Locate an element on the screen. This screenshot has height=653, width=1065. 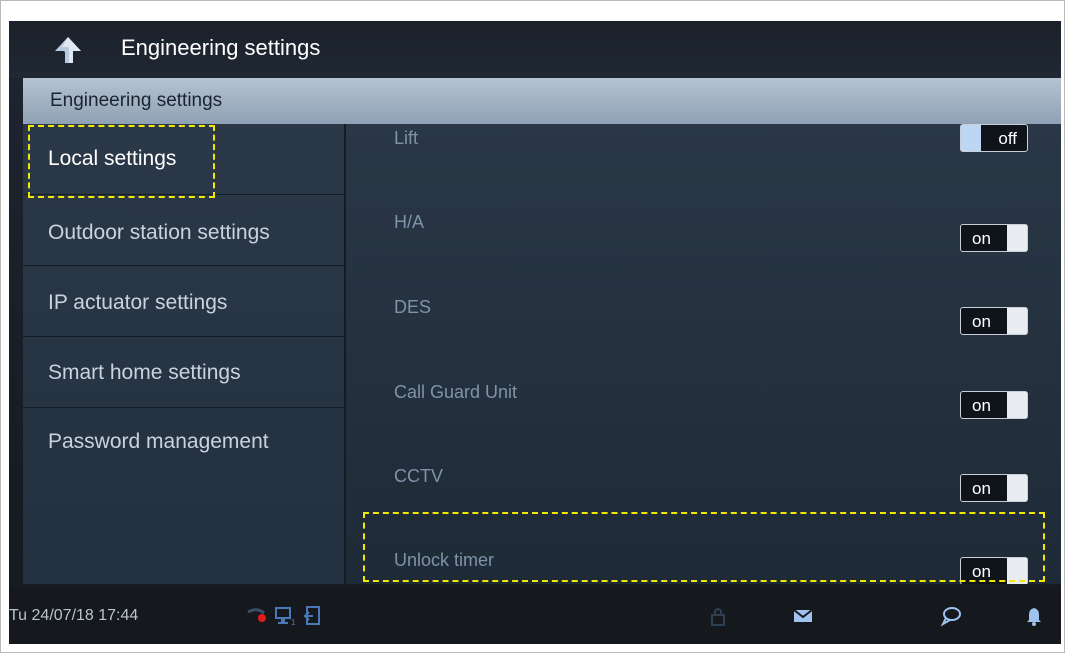
menu-item-label: Password management is located at coordinates (158, 441).